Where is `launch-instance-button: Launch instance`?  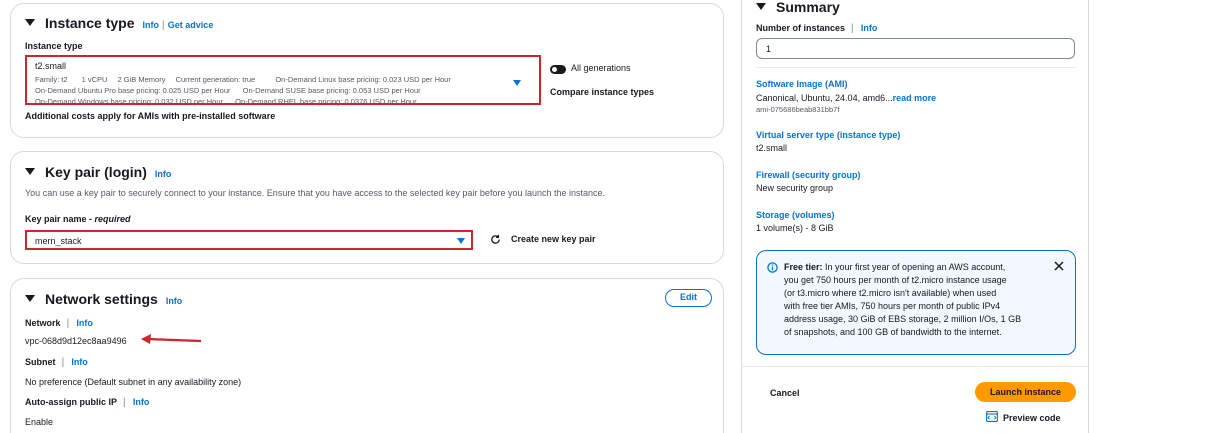
launch-instance-button: Launch instance is located at coordinates (1025, 392).